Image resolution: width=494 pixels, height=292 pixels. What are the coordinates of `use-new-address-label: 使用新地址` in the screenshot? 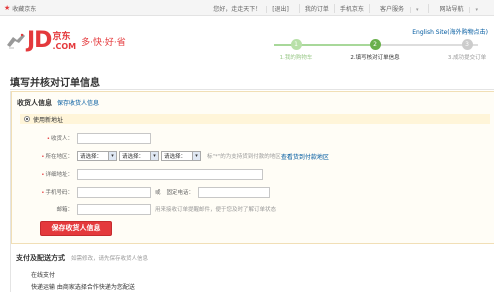 It's located at (48, 120).